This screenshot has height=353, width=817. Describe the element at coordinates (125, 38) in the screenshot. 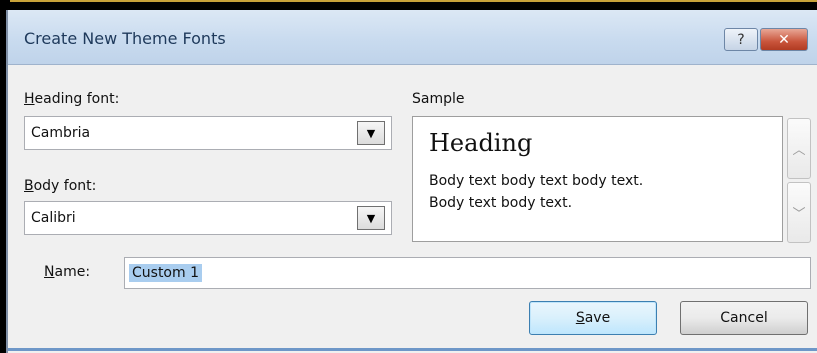

I see `dialog-title: Create New Theme Fonts` at that location.